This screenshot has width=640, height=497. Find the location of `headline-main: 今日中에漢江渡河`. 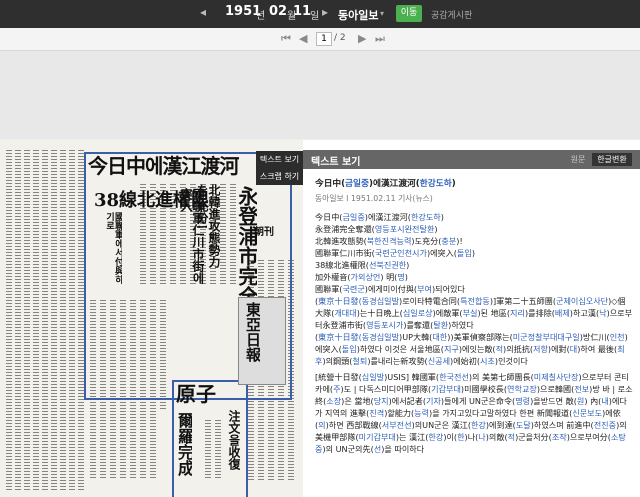

headline-main: 今日中에漢江渡河 is located at coordinates (163, 166).